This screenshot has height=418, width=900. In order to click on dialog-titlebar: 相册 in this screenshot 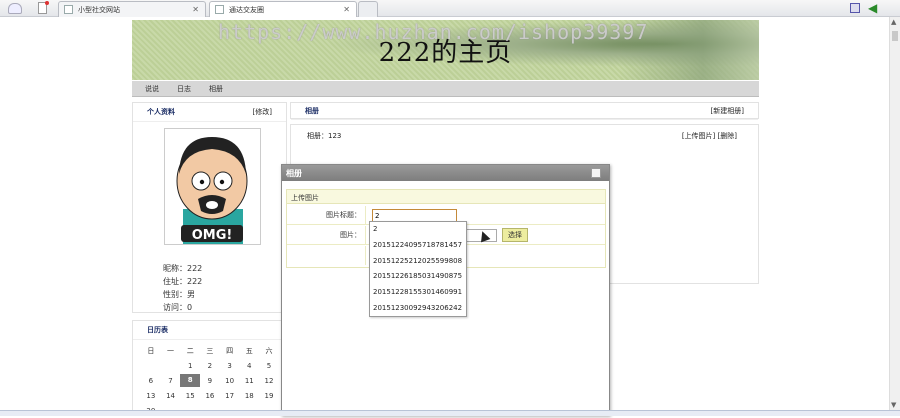, I will do `click(445, 173)`.